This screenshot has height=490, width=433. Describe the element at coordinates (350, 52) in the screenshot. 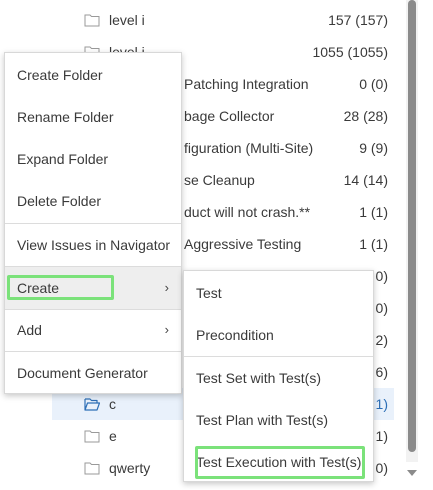

I see `tree-row-count: 1055 (1055)` at that location.